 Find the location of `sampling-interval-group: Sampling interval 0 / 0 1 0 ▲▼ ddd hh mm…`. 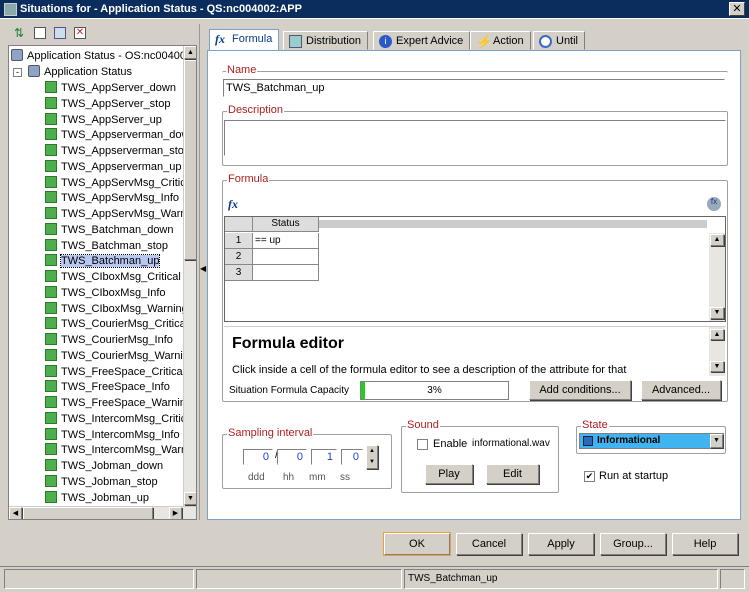

sampling-interval-group: Sampling interval 0 / 0 1 0 ▲▼ ddd hh mm… is located at coordinates (307, 458).